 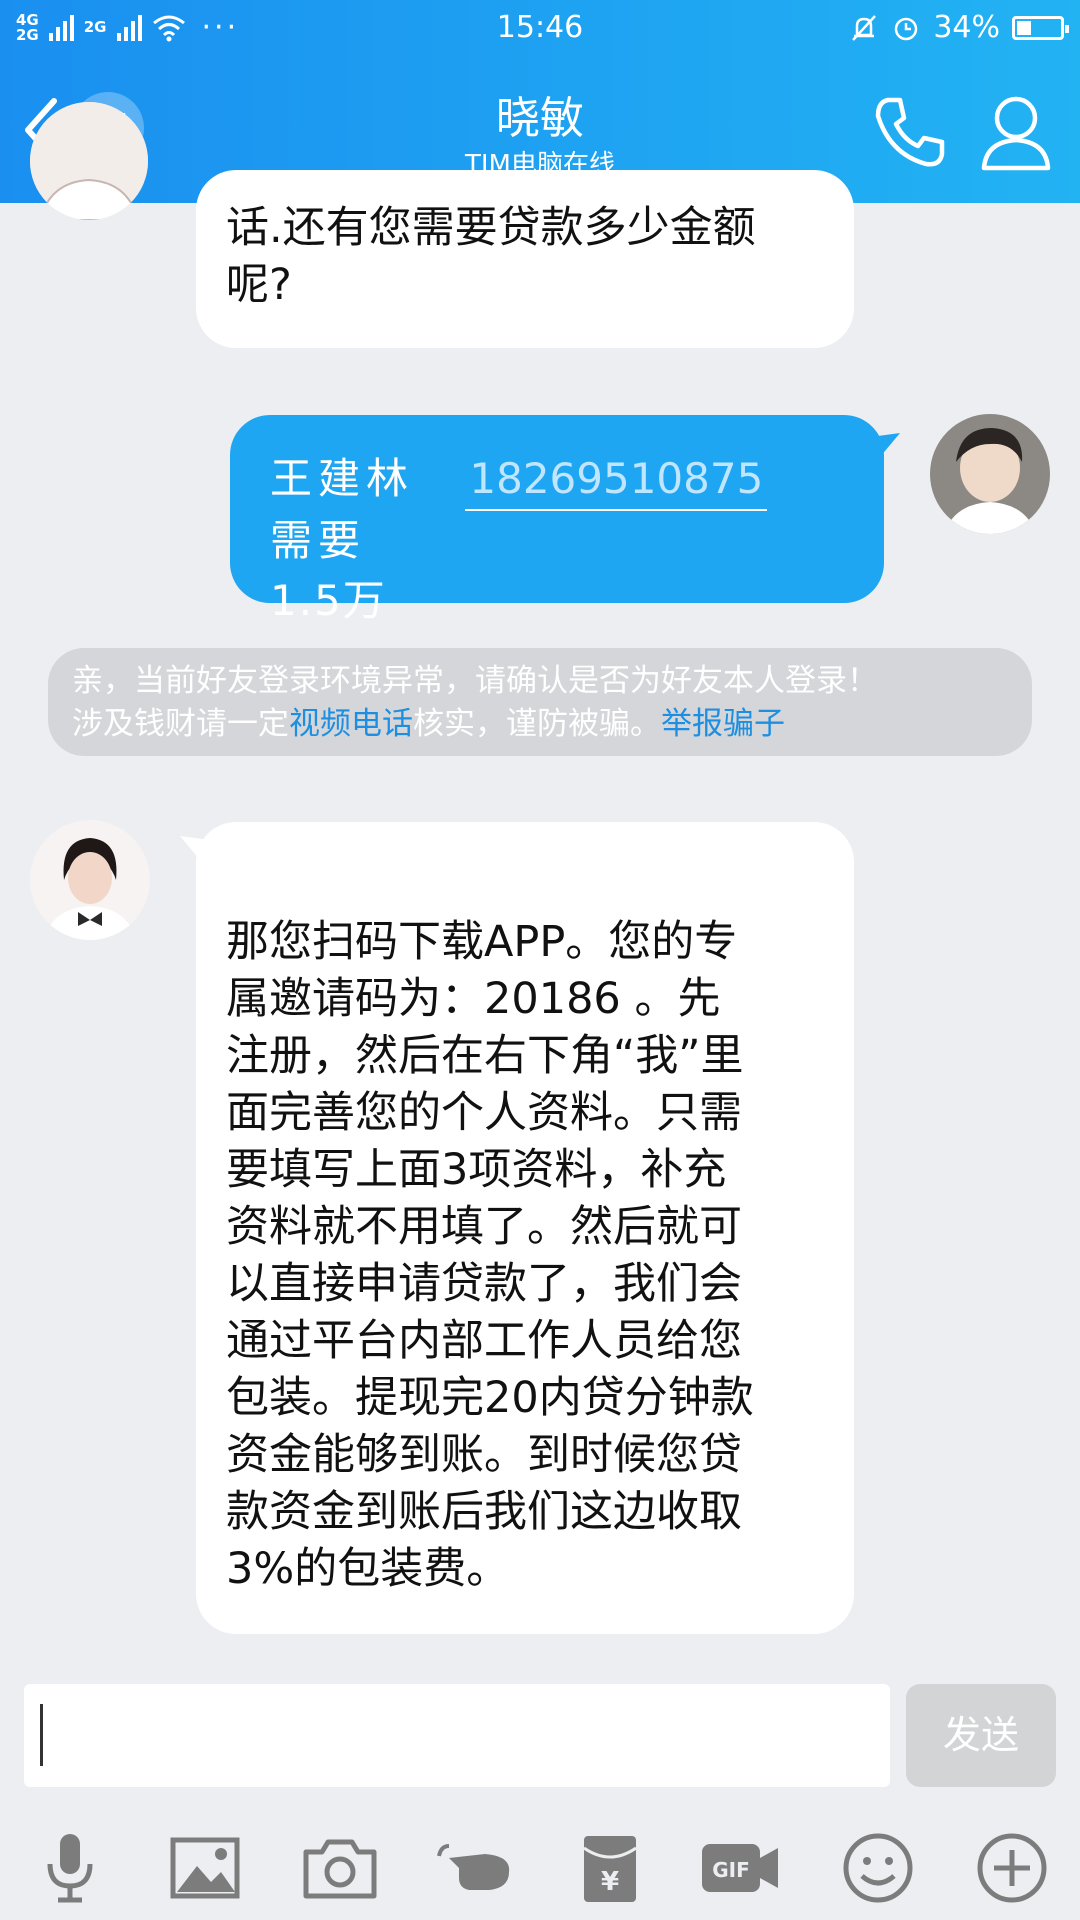 I want to click on battery-icon, so click(x=1040, y=27).